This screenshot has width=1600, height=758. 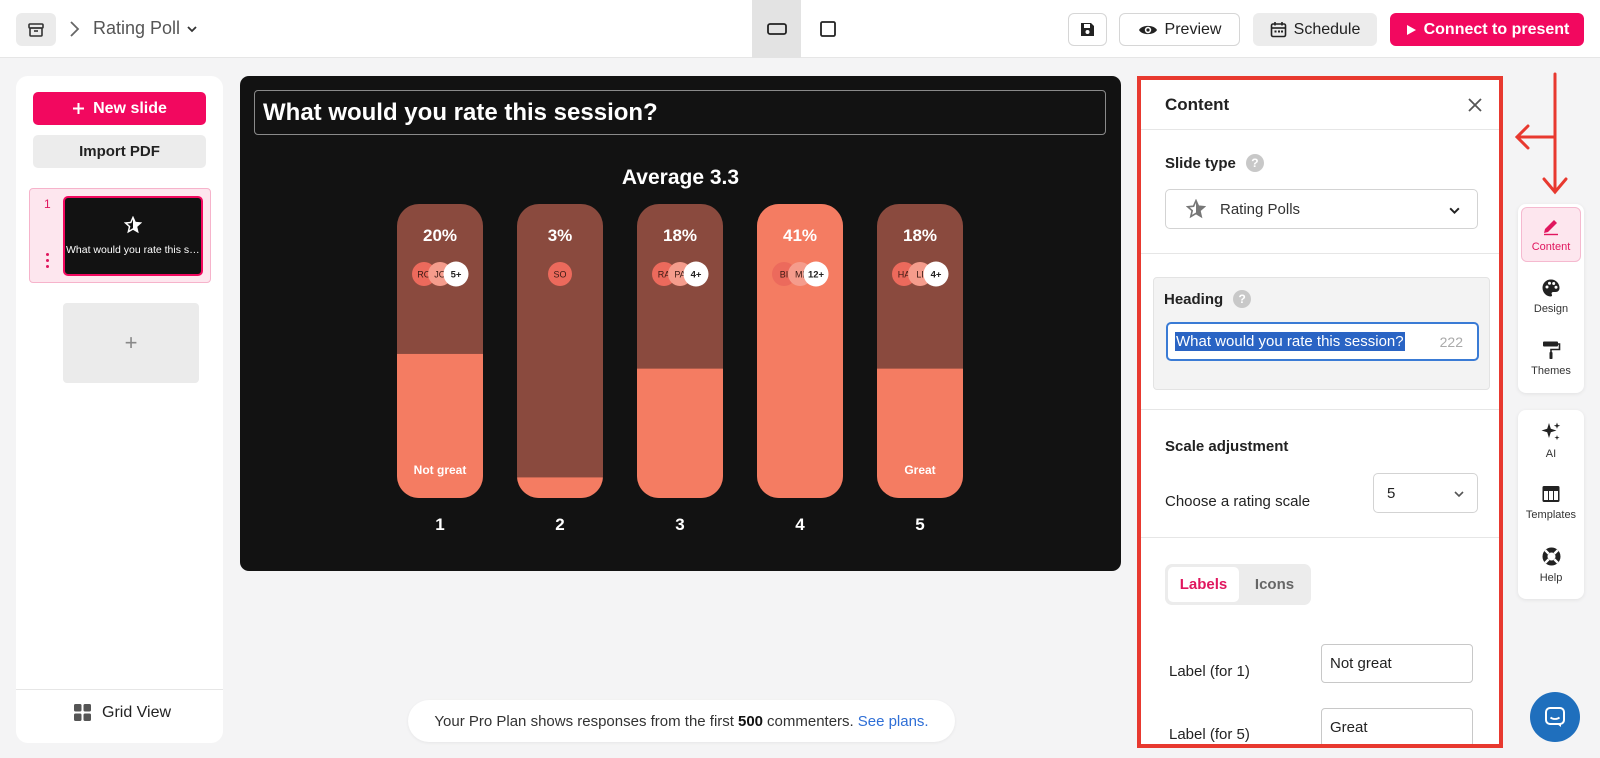 I want to click on label-5-input: Great, so click(x=1397, y=726).